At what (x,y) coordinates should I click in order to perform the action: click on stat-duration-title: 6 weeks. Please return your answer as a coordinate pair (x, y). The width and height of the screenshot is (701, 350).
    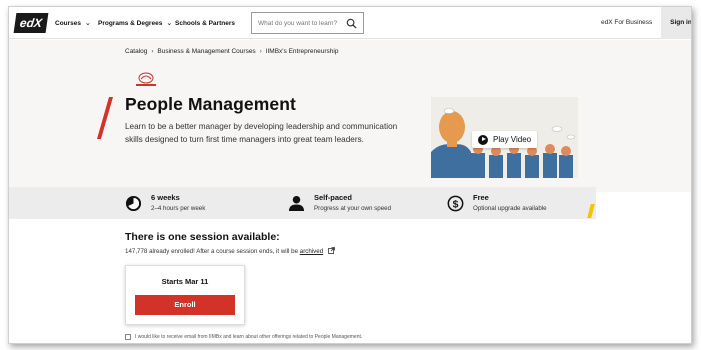
    Looking at the image, I should click on (165, 197).